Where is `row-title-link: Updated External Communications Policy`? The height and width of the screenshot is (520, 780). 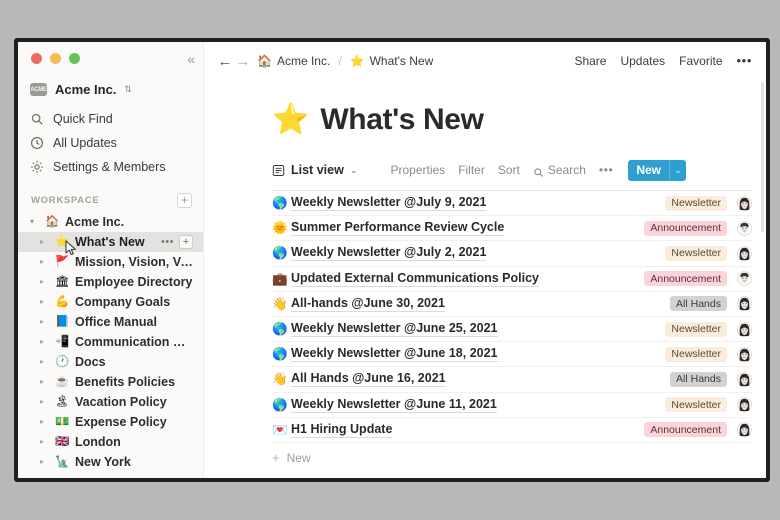 row-title-link: Updated External Communications Policy is located at coordinates (415, 279).